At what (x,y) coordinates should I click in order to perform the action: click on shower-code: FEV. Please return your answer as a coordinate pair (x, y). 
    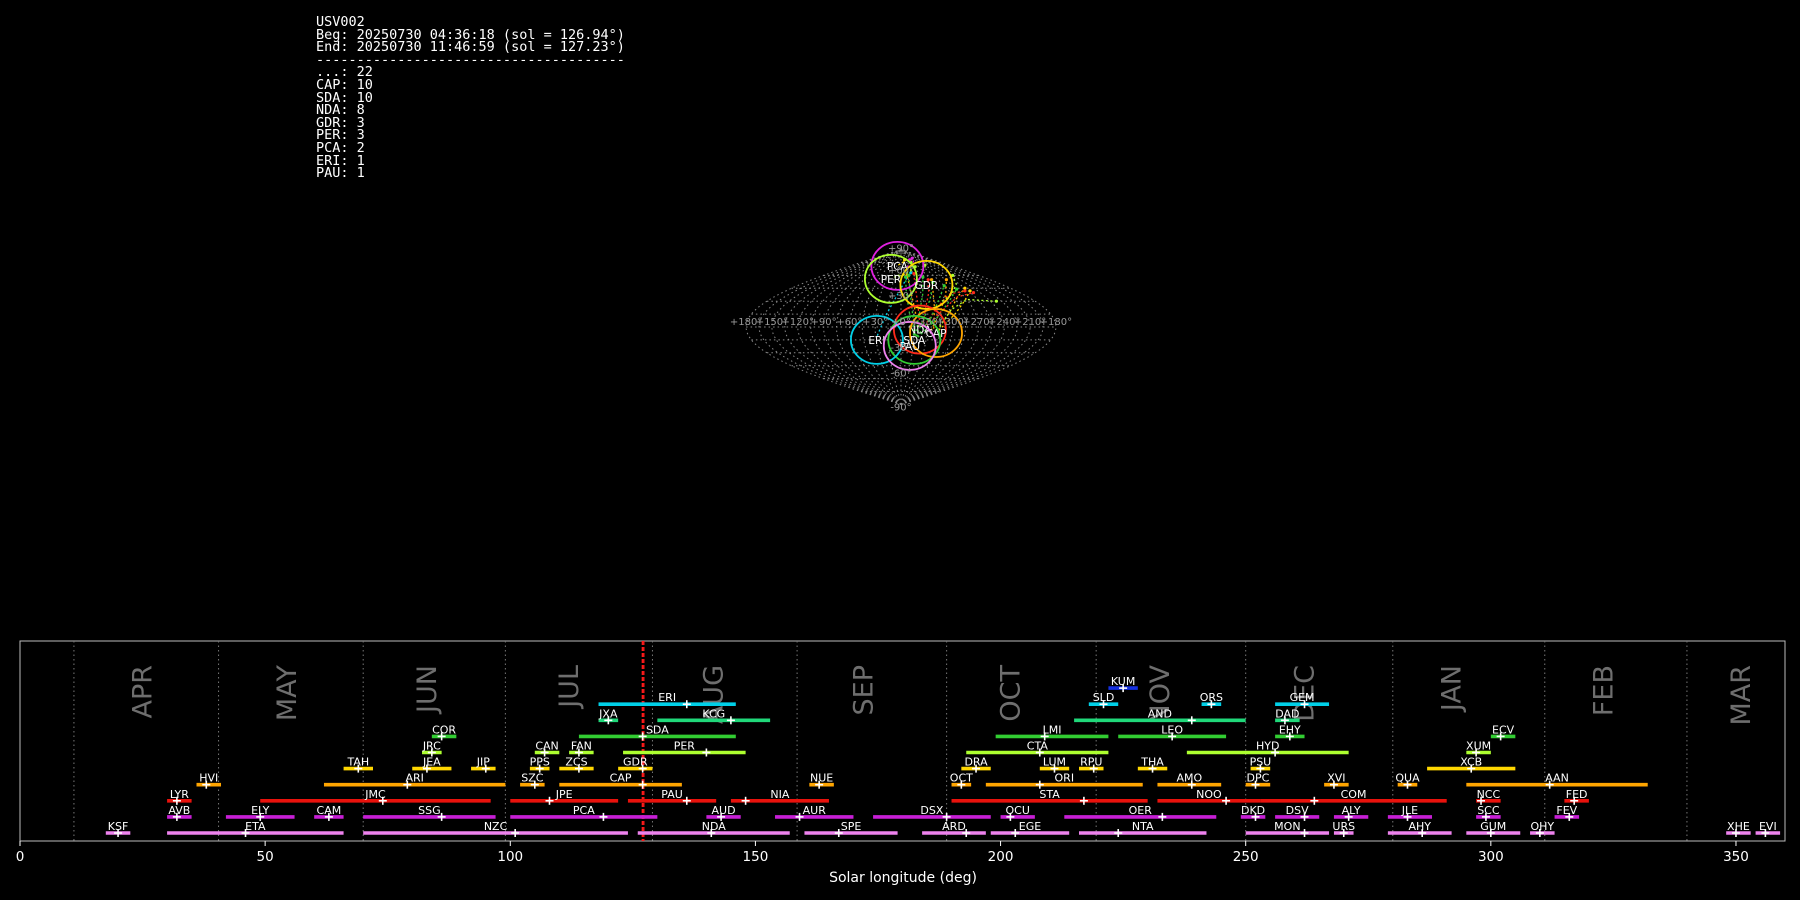
    Looking at the image, I should click on (1566, 810).